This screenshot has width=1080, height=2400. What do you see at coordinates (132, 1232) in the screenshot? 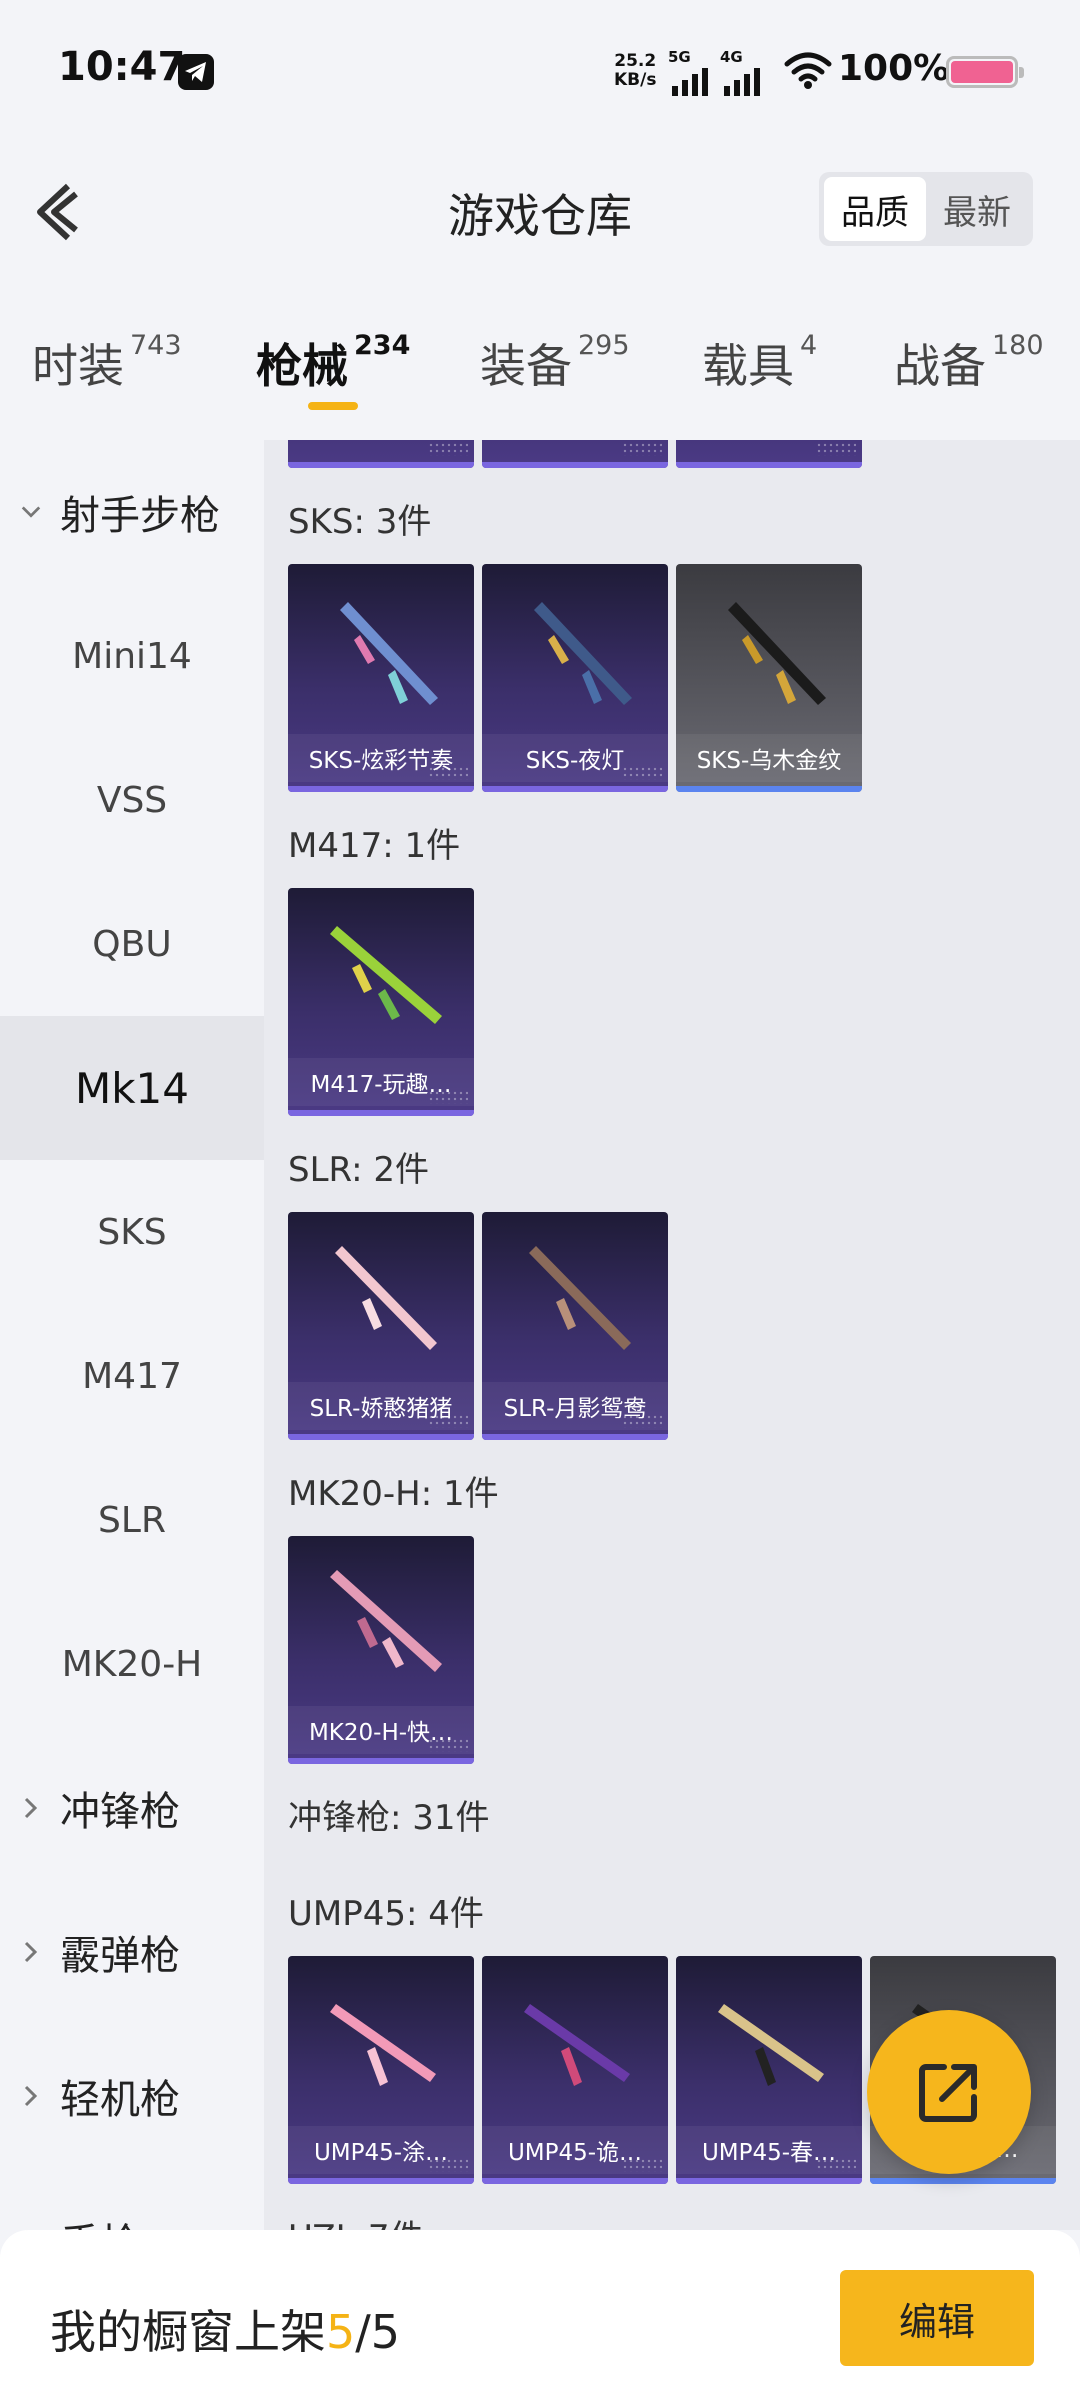
I see `sidebar-item-sks: SKS` at bounding box center [132, 1232].